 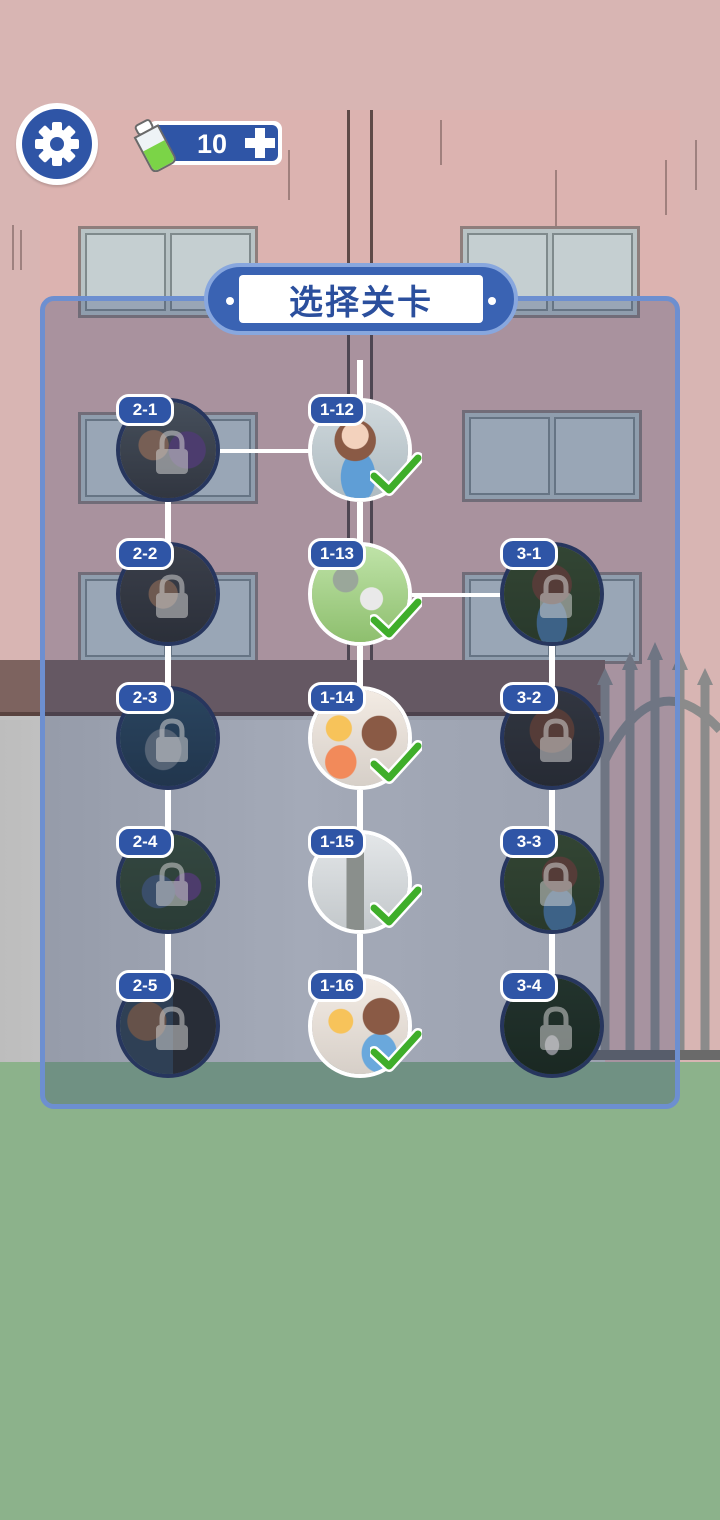 I want to click on level-badge-2-4: 2-4, so click(x=145, y=842).